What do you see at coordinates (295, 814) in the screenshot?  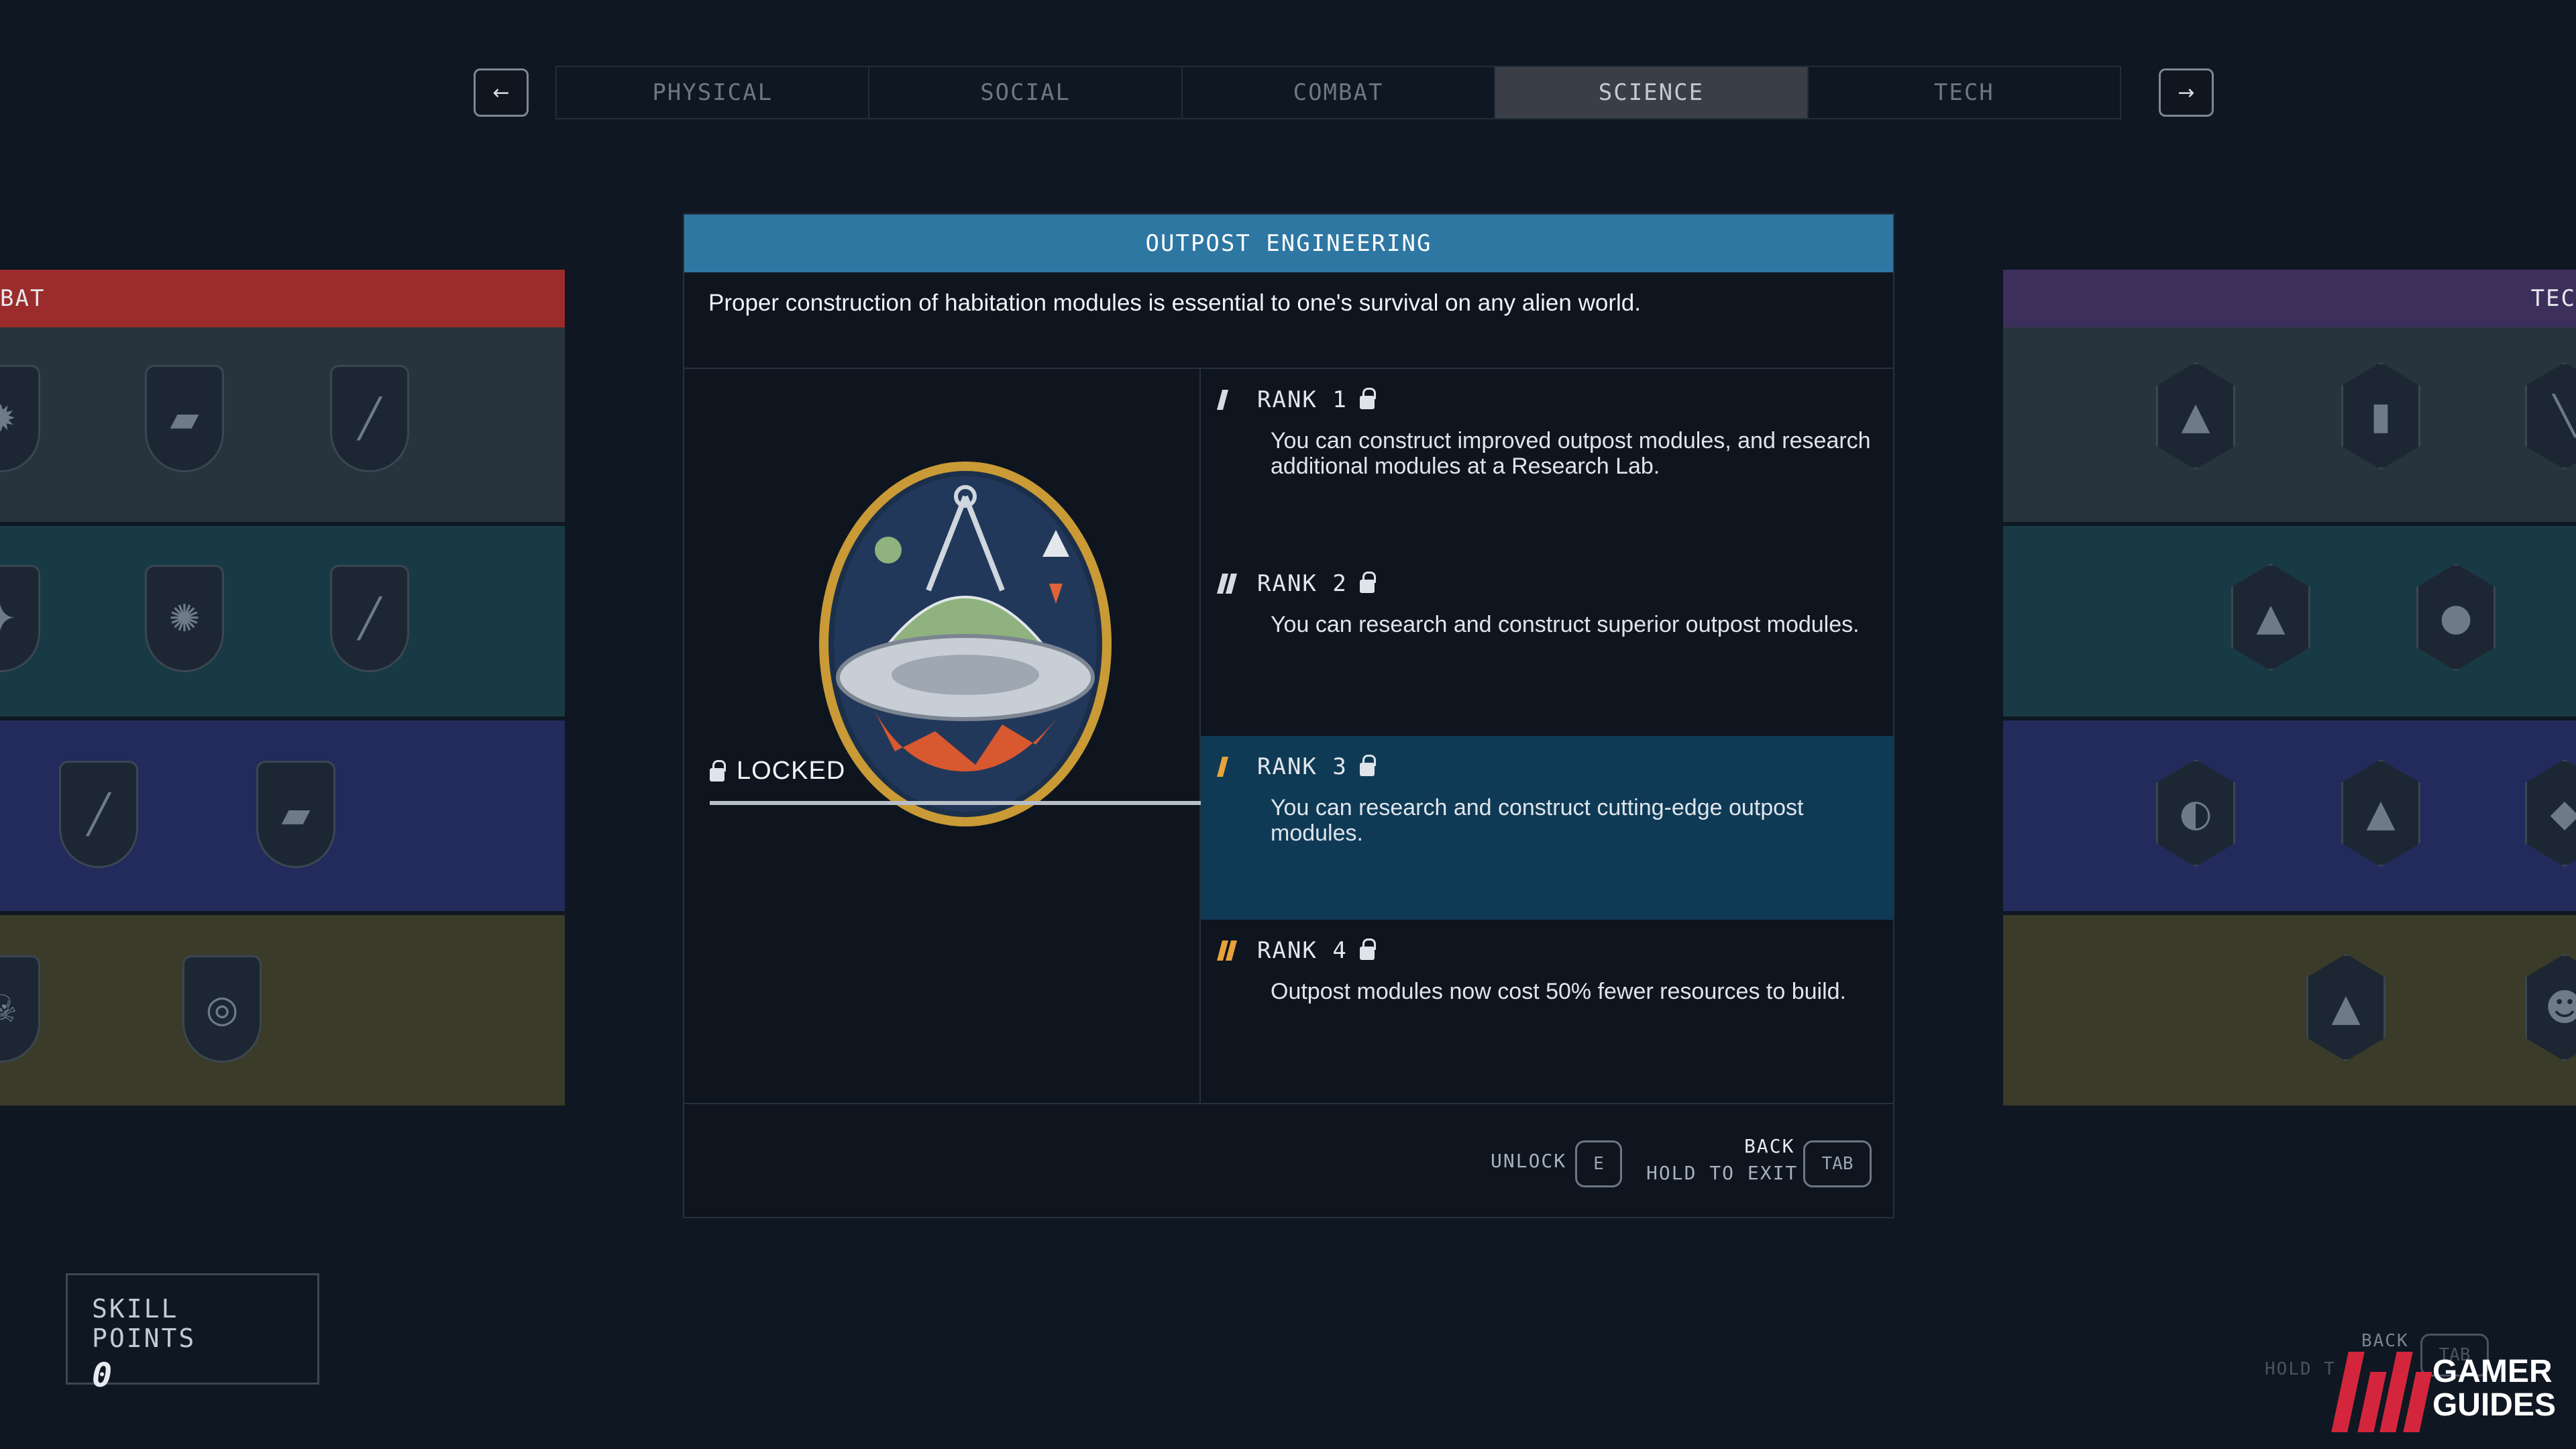 I see `revolver-icon: ▰` at bounding box center [295, 814].